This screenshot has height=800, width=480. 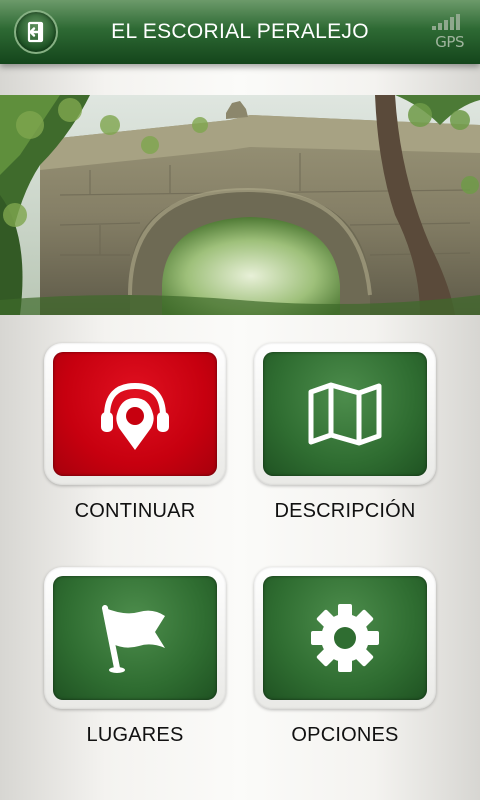 I want to click on headphones-location-icon, so click(x=135, y=416).